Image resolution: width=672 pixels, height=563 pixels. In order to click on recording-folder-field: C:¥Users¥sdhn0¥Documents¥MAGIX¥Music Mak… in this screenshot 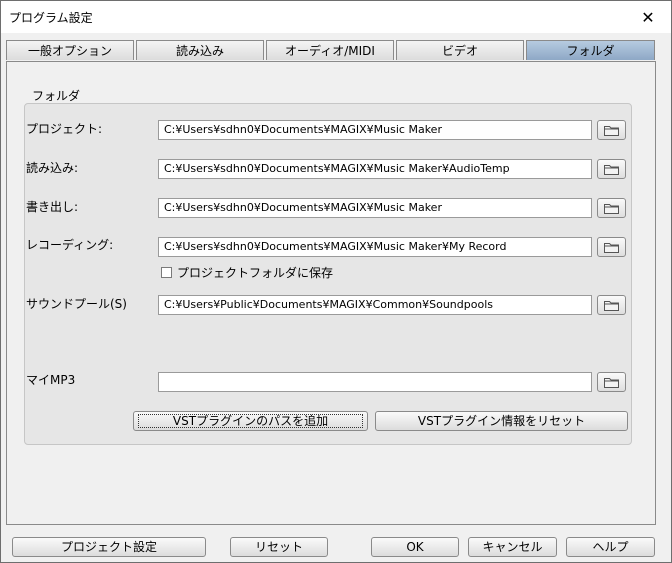, I will do `click(375, 247)`.